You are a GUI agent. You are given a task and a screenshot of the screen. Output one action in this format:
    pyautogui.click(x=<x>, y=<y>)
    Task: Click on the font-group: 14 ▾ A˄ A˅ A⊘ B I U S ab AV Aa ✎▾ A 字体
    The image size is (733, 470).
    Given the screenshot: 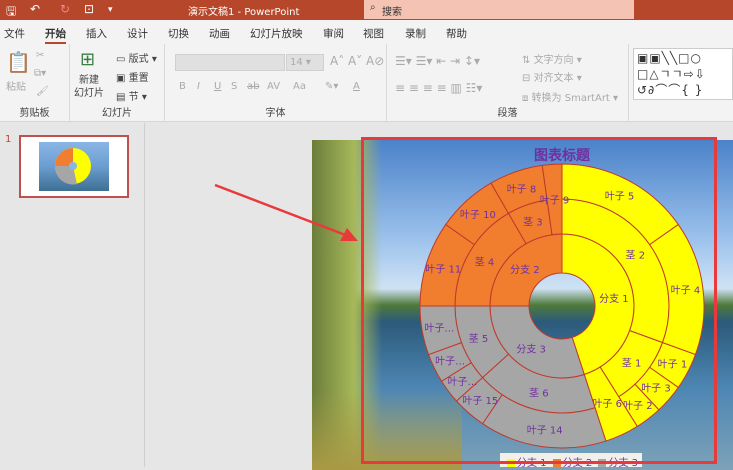 What is the action you would take?
    pyautogui.click(x=276, y=83)
    